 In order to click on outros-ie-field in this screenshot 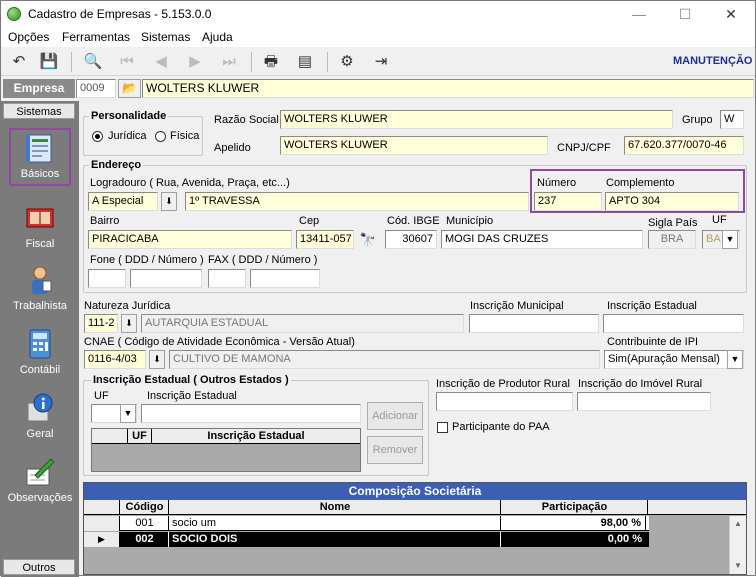, I will do `click(251, 413)`.